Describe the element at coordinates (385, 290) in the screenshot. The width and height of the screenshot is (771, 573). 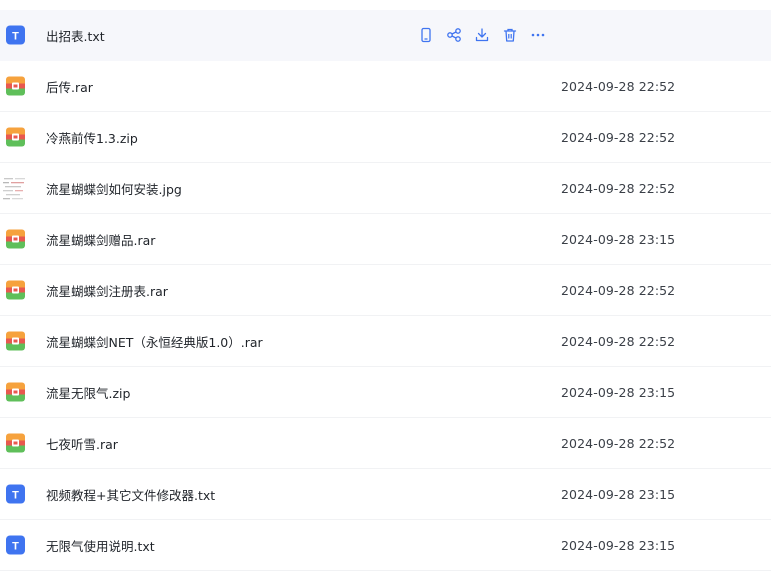
I see `file-row: 流星蝴蝶剑注册表.rar 2024-09-28 22:52` at that location.